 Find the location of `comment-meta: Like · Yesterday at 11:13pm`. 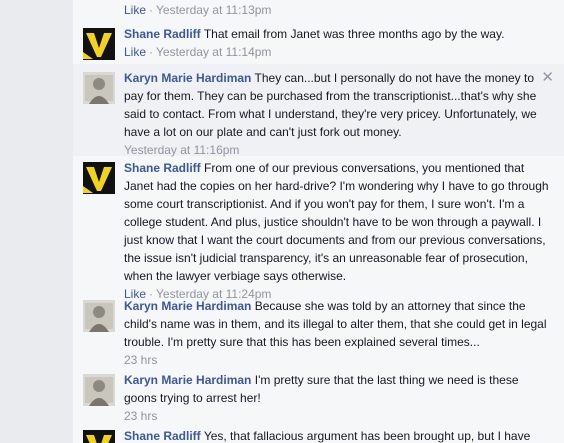

comment-meta: Like · Yesterday at 11:13pm is located at coordinates (198, 10).